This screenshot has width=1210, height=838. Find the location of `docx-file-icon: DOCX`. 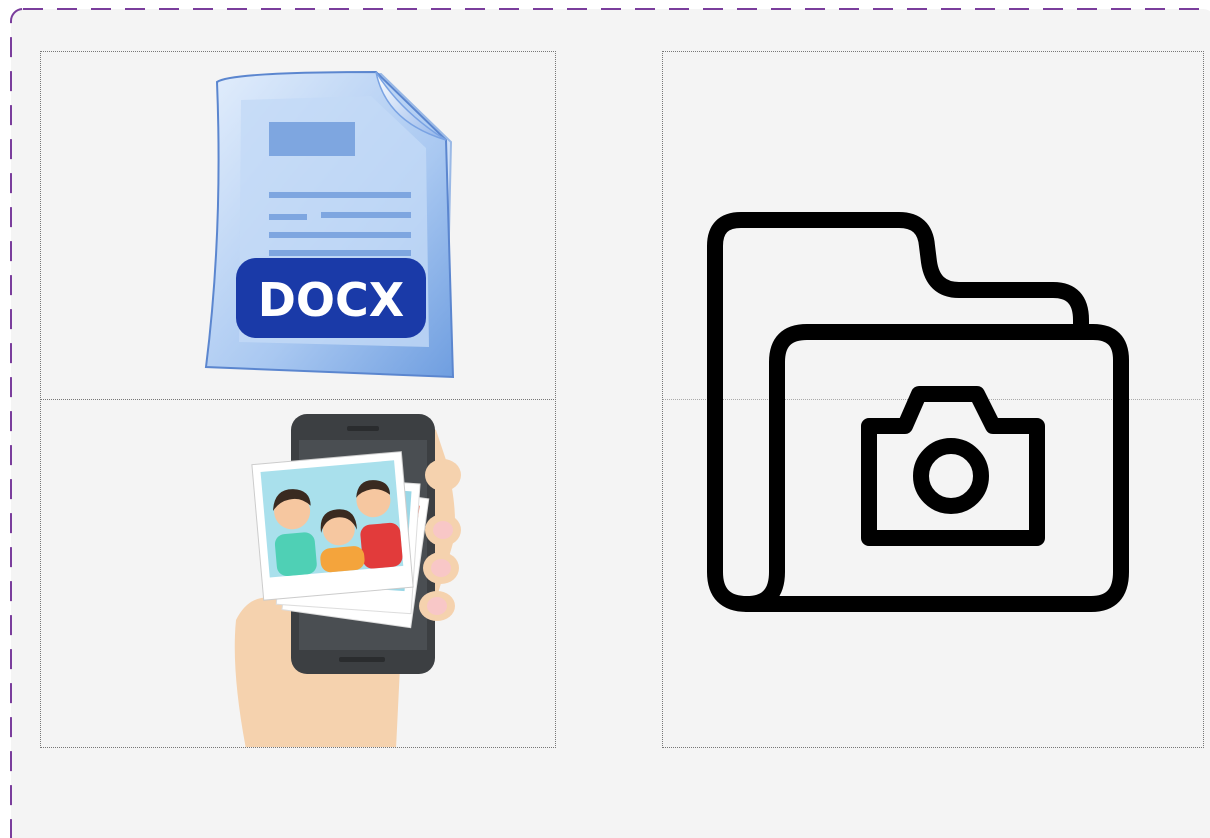

docx-file-icon: DOCX is located at coordinates (329, 224).